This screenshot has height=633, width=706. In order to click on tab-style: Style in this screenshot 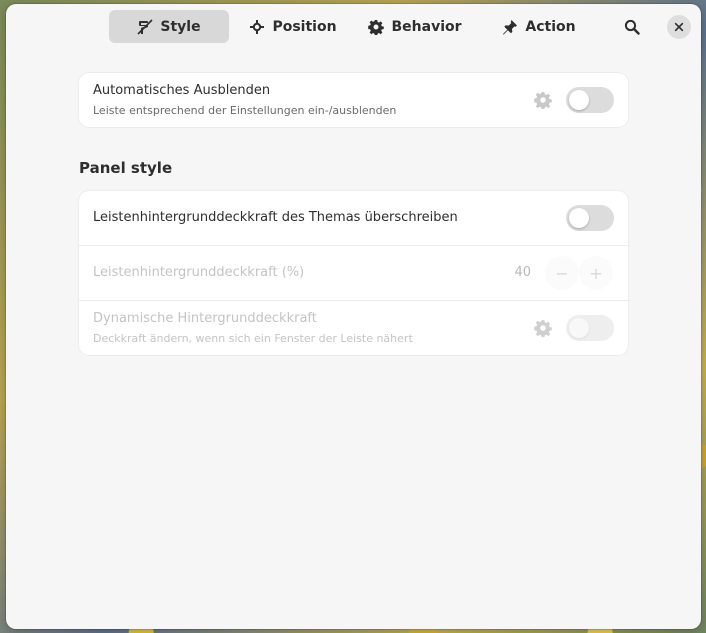, I will do `click(169, 26)`.